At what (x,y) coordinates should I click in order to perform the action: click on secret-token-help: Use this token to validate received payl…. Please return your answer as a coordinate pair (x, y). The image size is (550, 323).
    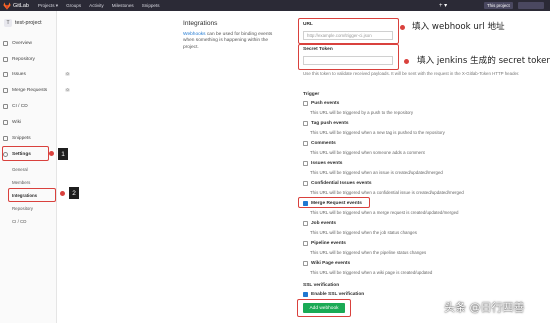
    Looking at the image, I should click on (411, 73).